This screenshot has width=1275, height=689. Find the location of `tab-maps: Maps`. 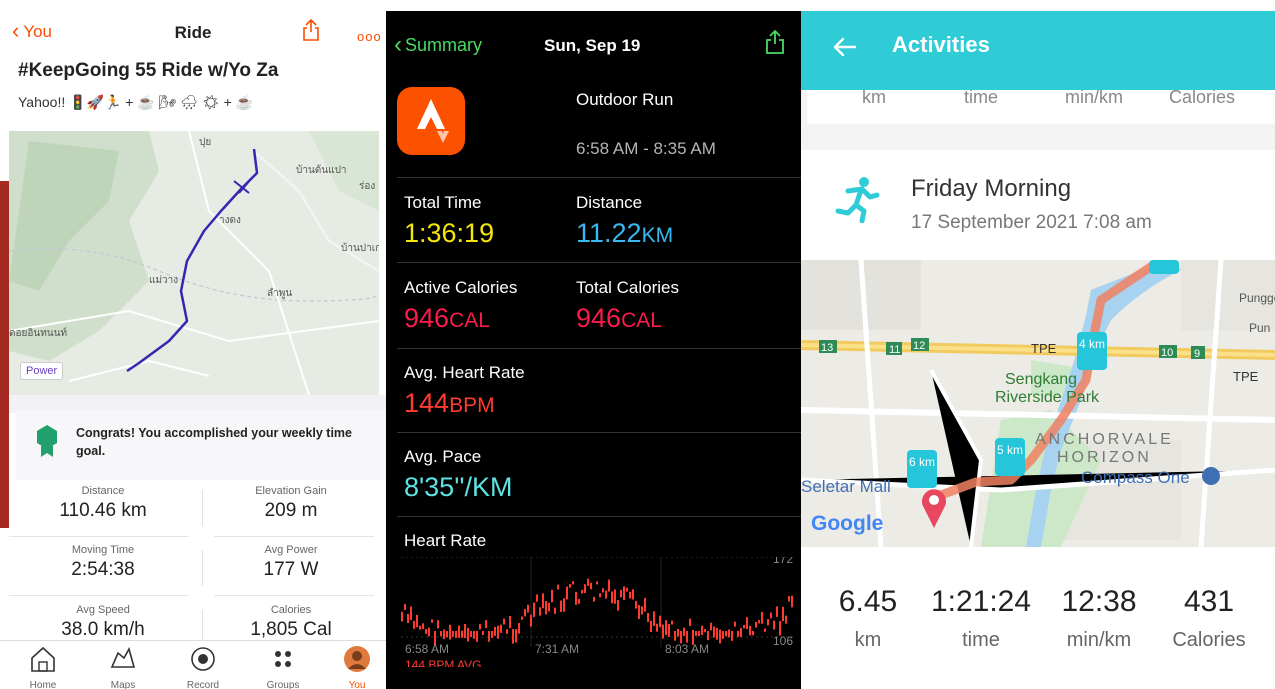

tab-maps: Maps is located at coordinates (123, 667).